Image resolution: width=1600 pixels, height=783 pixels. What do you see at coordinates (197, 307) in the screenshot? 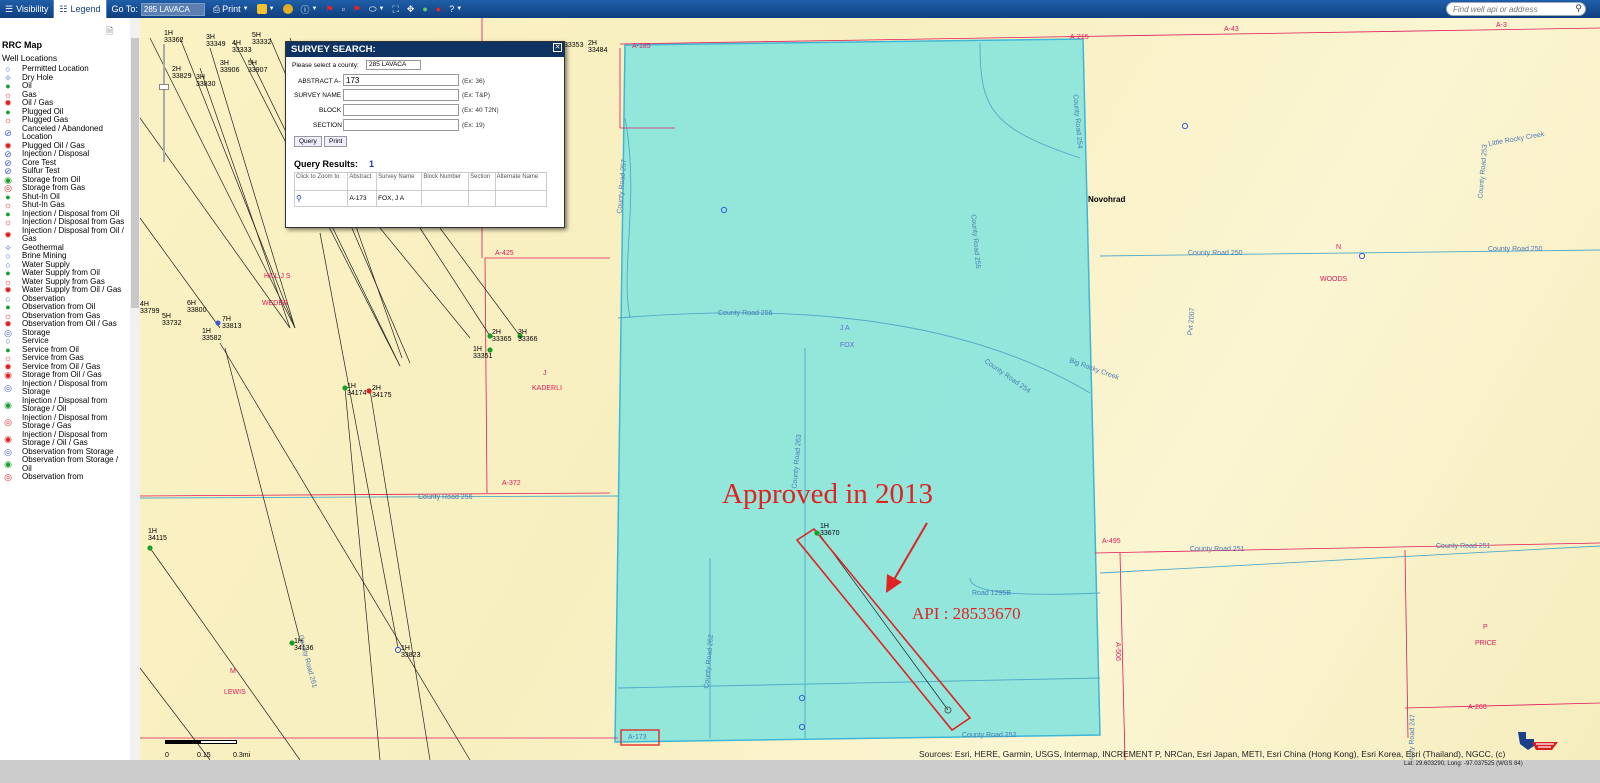
I see `well-label: 6H 33800` at bounding box center [197, 307].